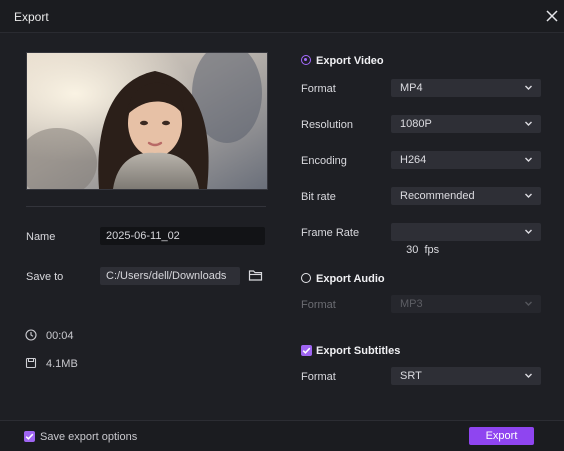 Image resolution: width=564 pixels, height=451 pixels. I want to click on save-export-options-label: Save export options, so click(88, 437).